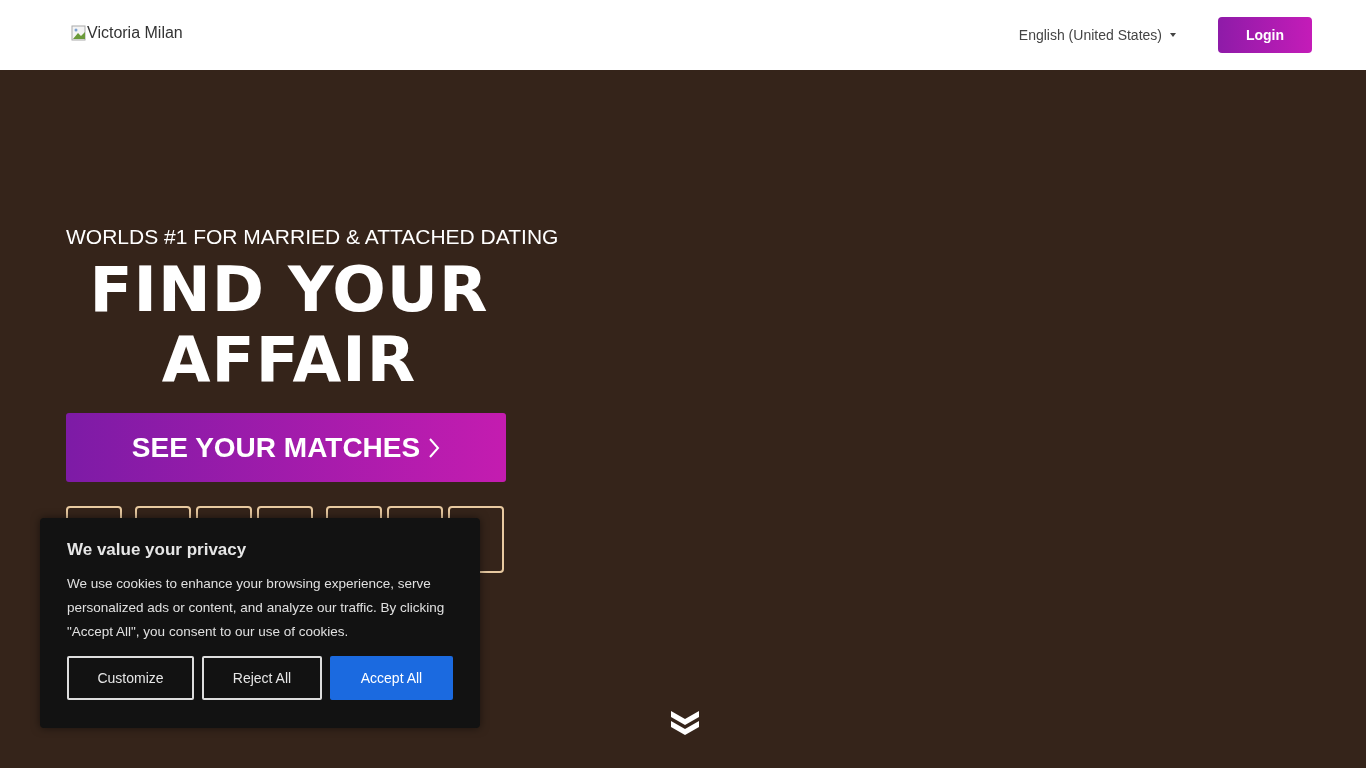 This screenshot has height=768, width=1366. What do you see at coordinates (286, 447) in the screenshot?
I see `see-matches-button: SEE YOUR MATCHES` at bounding box center [286, 447].